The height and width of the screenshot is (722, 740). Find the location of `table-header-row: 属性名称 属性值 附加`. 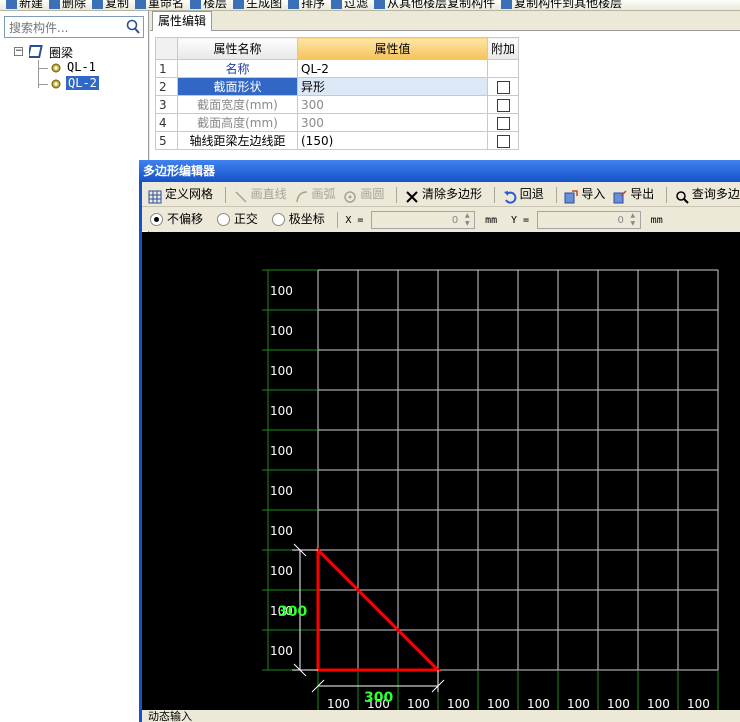

table-header-row: 属性名称 属性值 附加 is located at coordinates (337, 48).